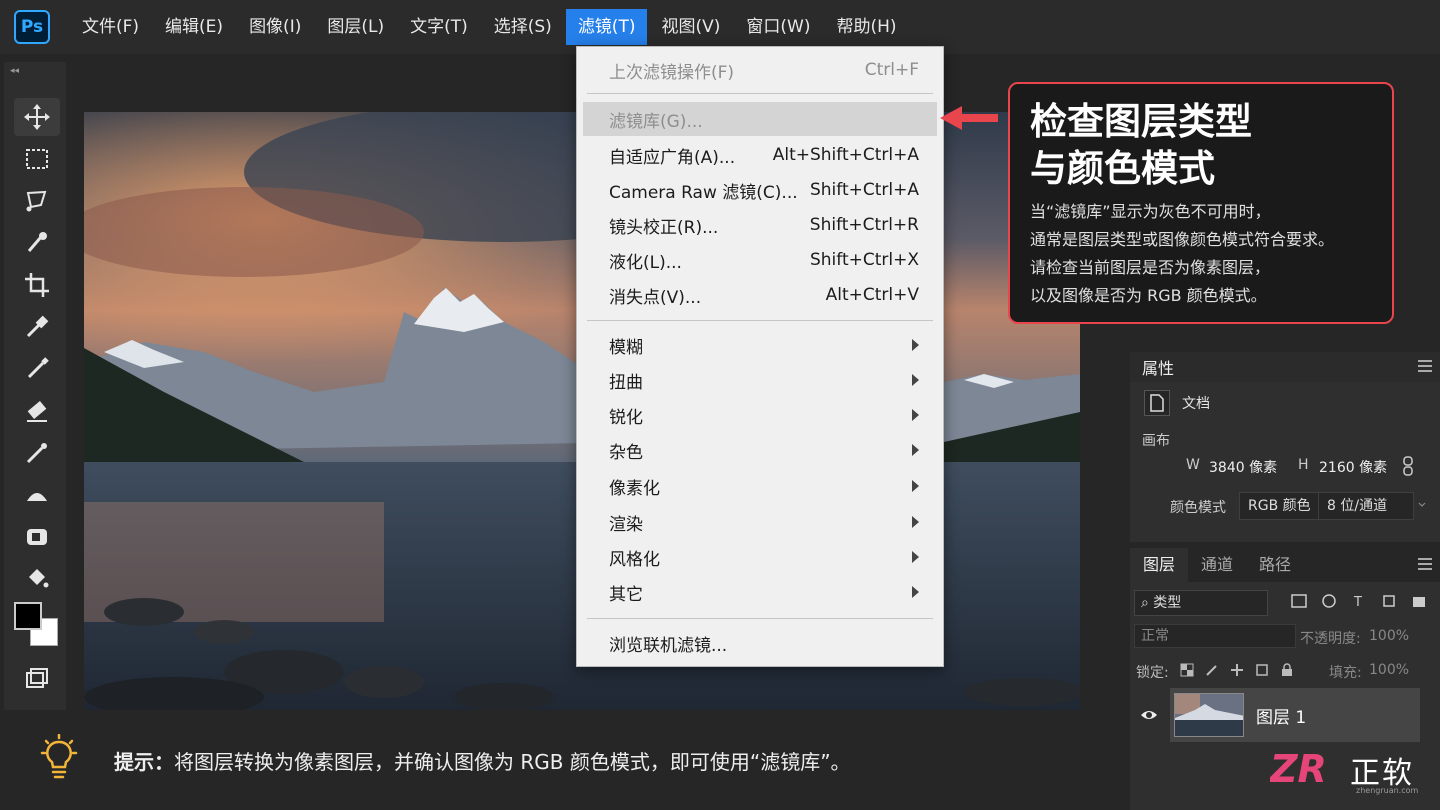 Image resolution: width=1440 pixels, height=810 pixels. What do you see at coordinates (866, 27) in the screenshot?
I see `menu-help: 帮助(H)` at bounding box center [866, 27].